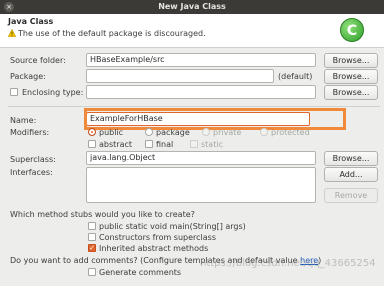 The height and width of the screenshot is (286, 384). What do you see at coordinates (227, 132) in the screenshot?
I see `modifier-private-label: private` at bounding box center [227, 132].